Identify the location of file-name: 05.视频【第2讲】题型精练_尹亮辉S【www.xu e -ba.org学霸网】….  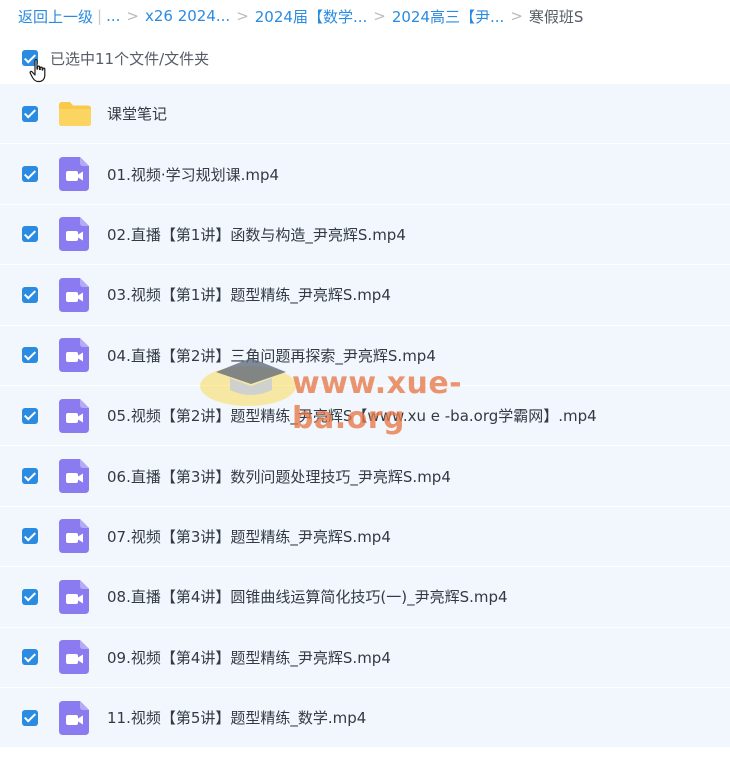
(352, 415).